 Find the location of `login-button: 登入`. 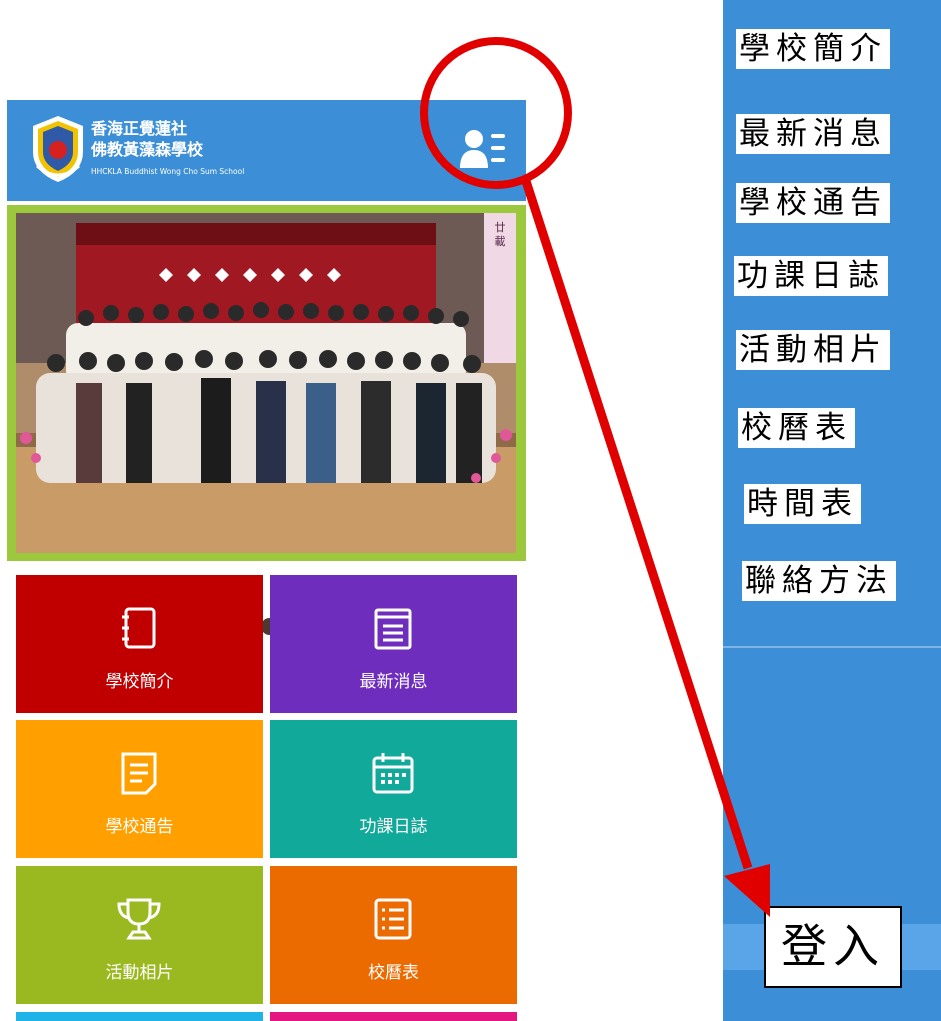

login-button: 登入 is located at coordinates (833, 947).